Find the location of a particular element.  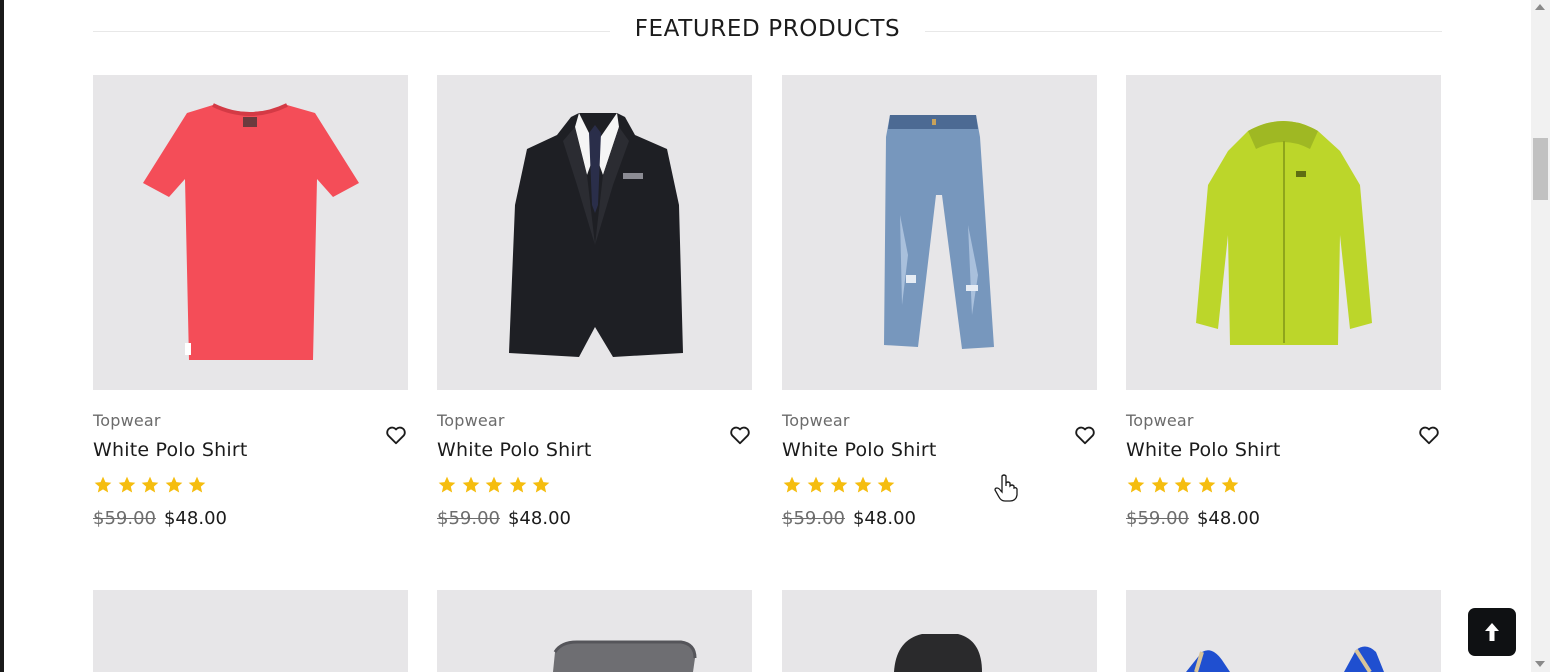

red-tshirt-icon is located at coordinates (251, 231).